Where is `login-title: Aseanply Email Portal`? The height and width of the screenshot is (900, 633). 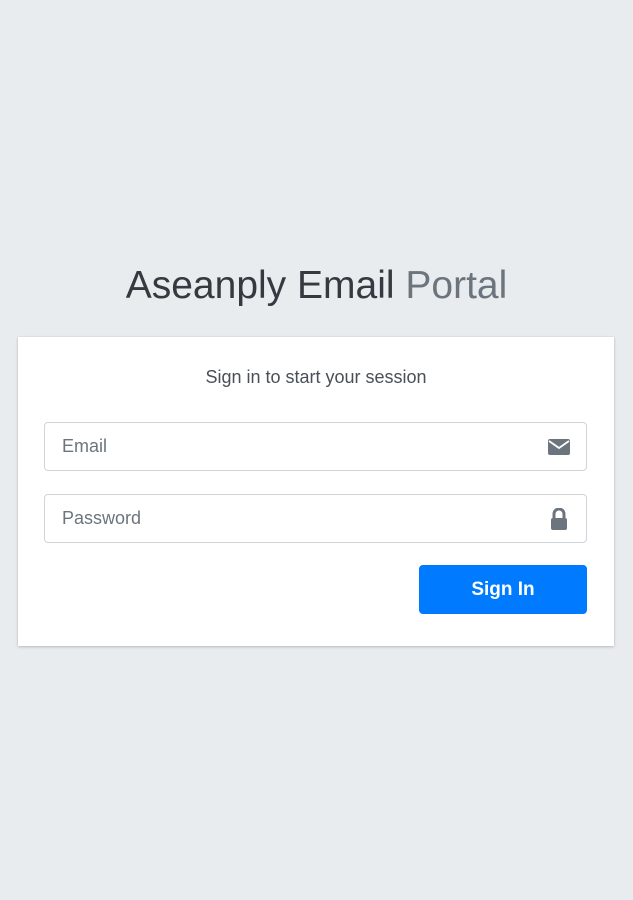 login-title: Aseanply Email Portal is located at coordinates (316, 286).